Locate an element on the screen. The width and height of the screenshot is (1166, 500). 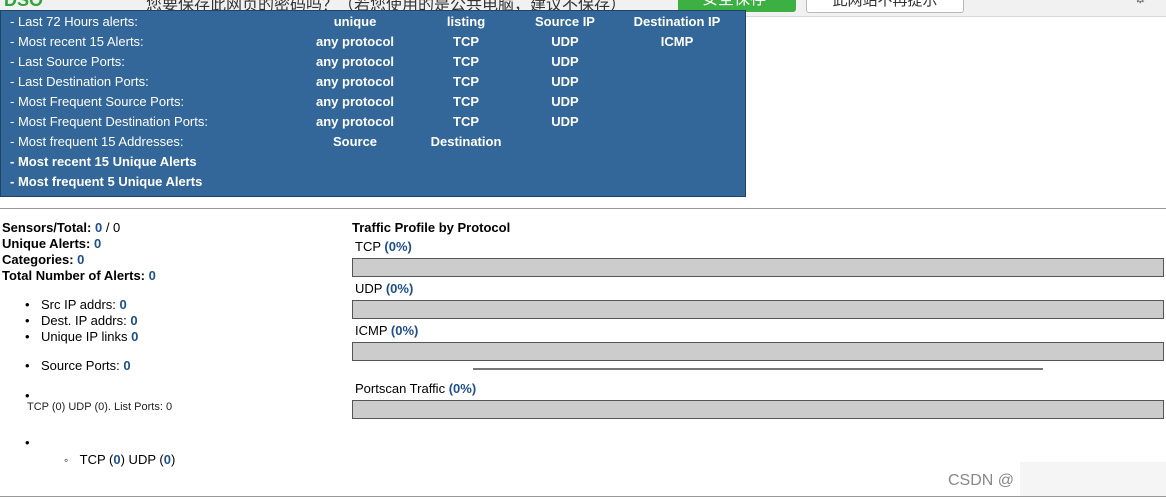
link-listing: listing is located at coordinates (466, 21).